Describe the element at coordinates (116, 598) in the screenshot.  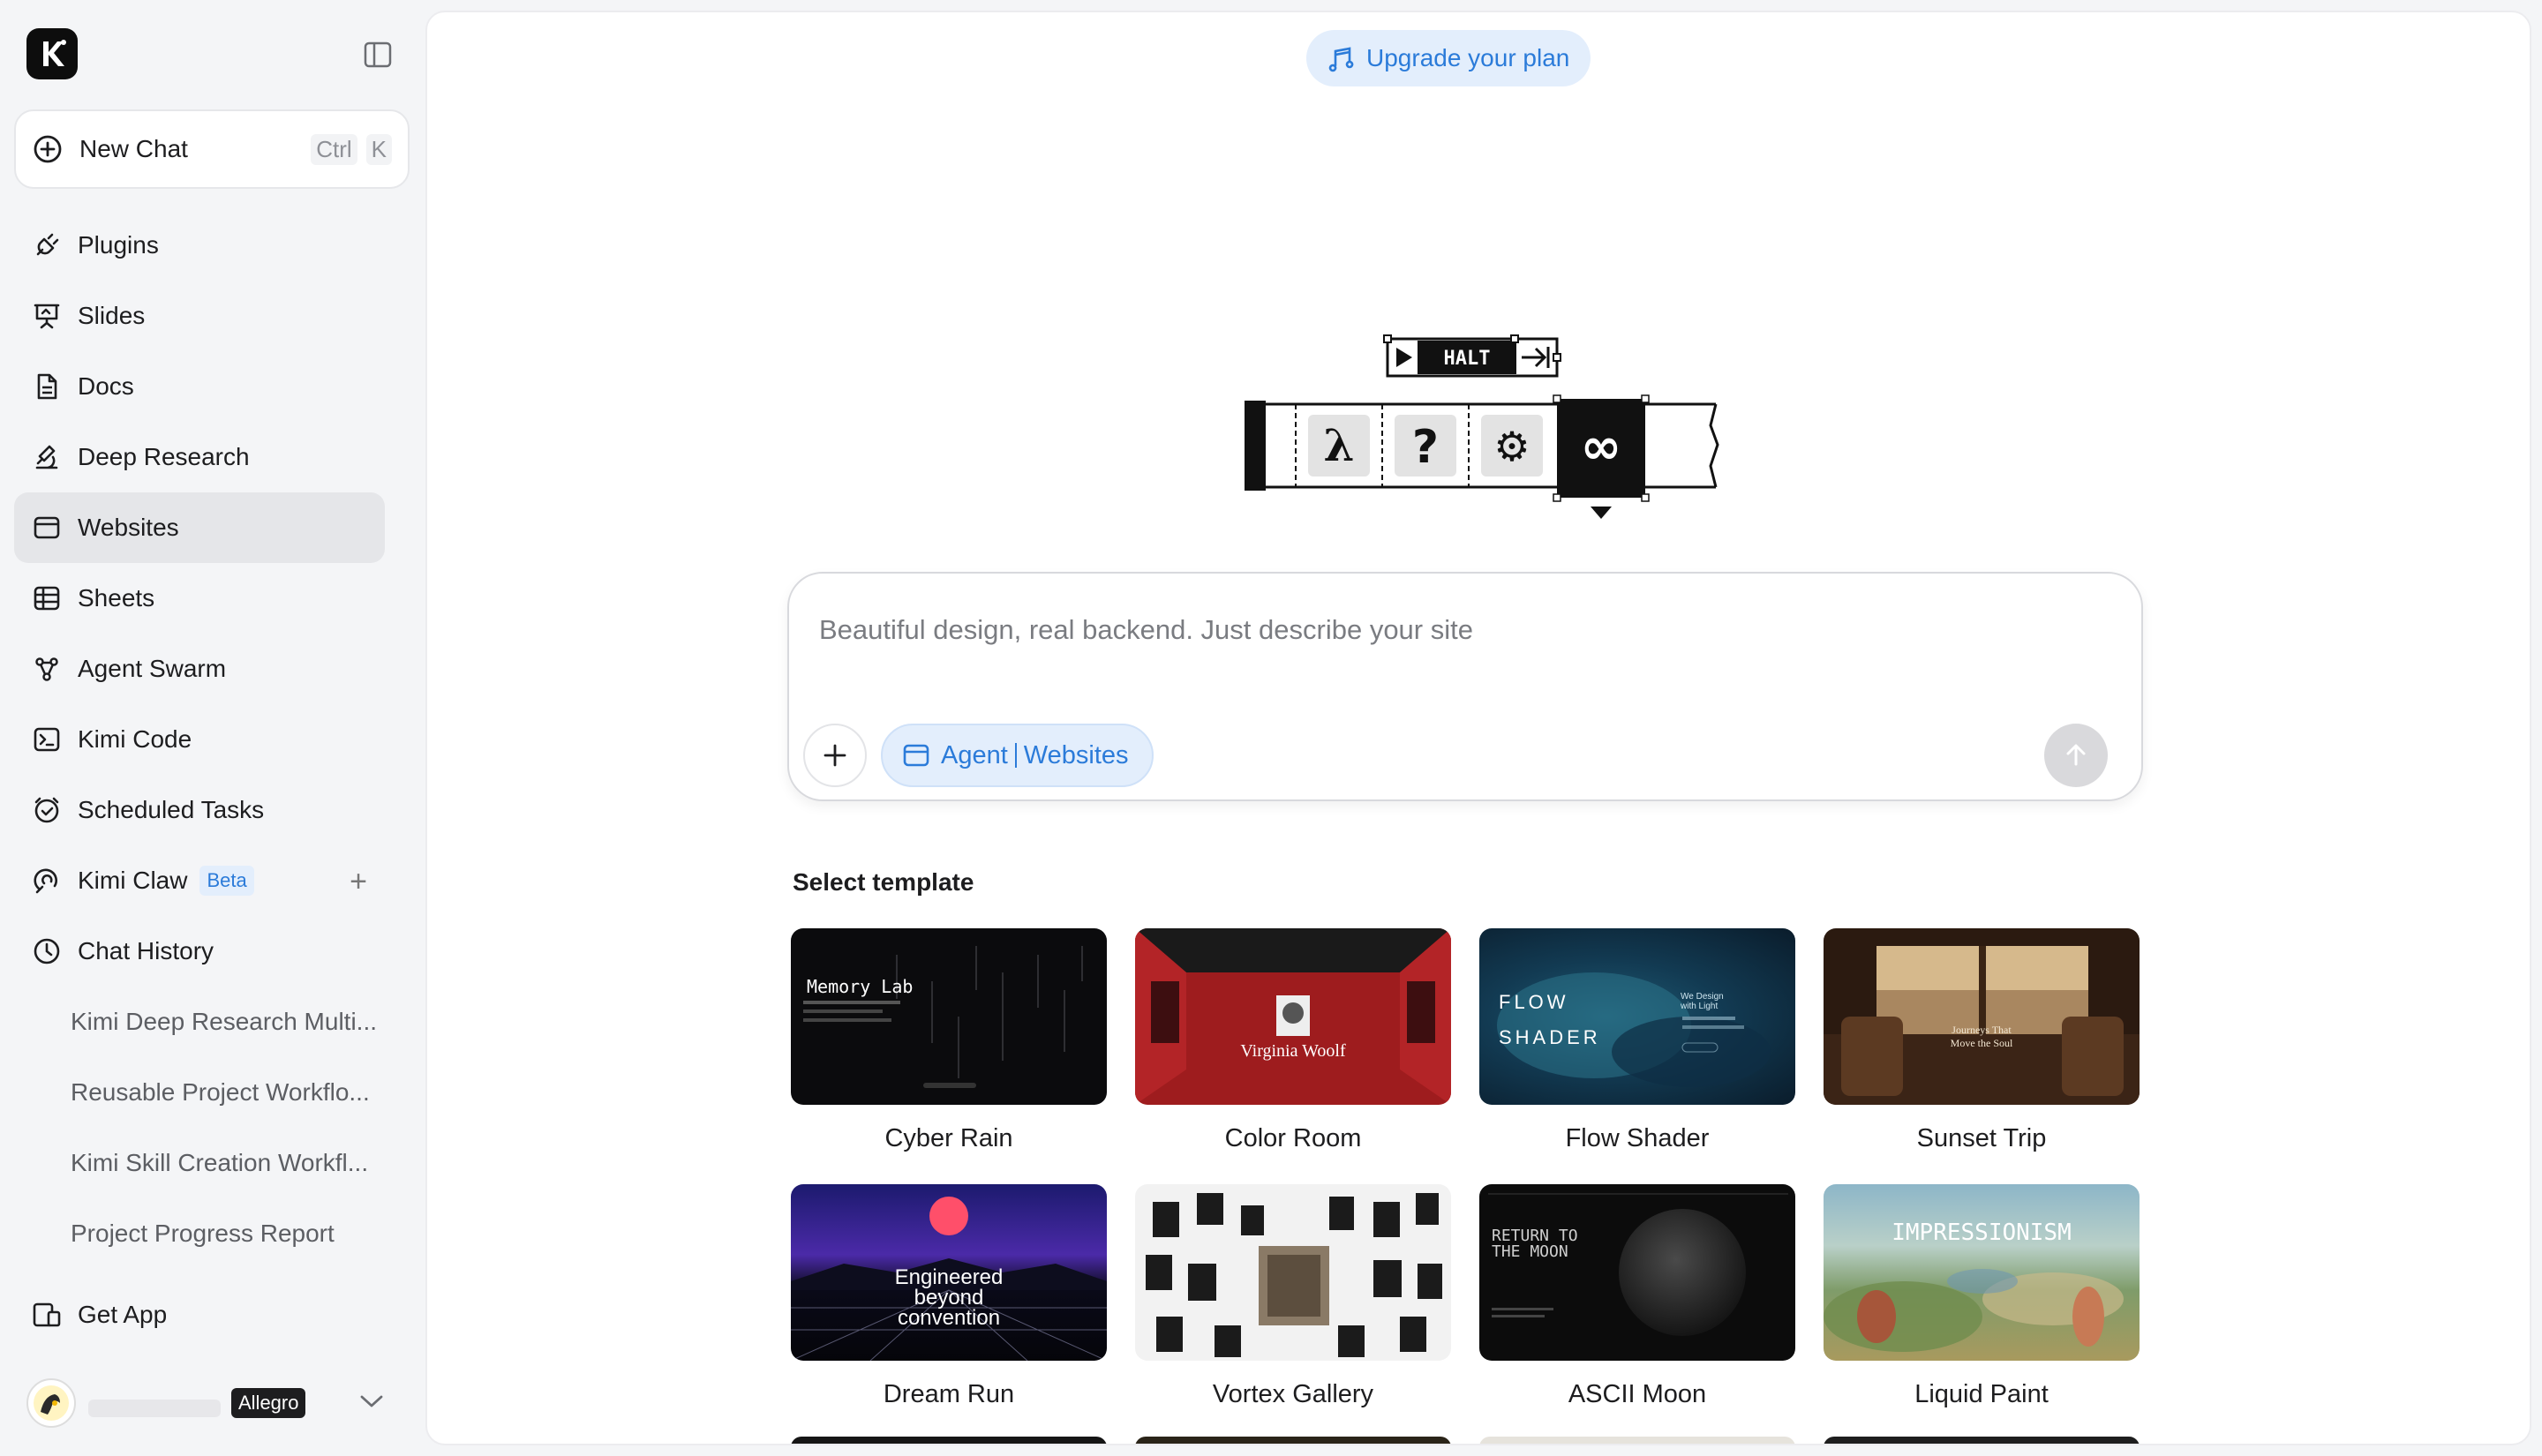
I see `sidebar-item-label: Sheets` at that location.